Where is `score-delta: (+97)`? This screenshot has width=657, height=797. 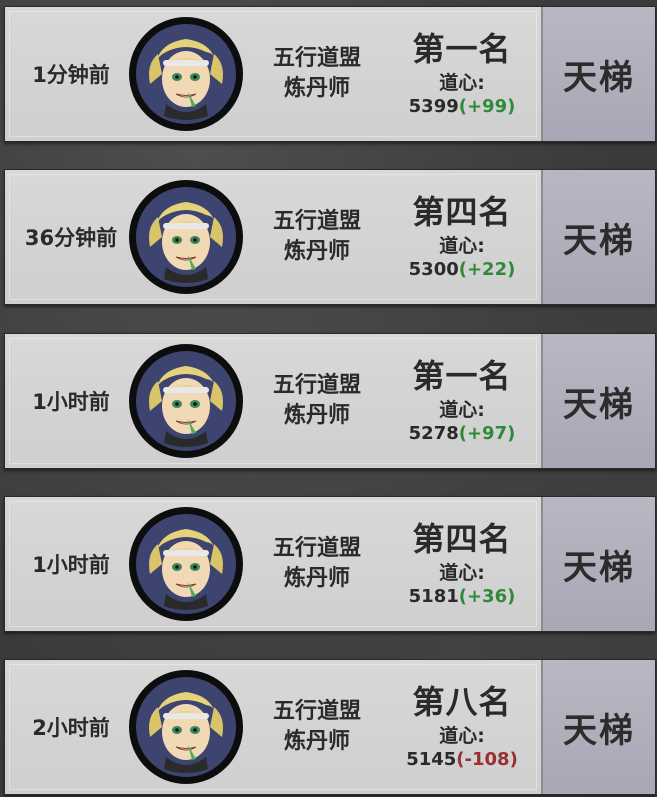 score-delta: (+97) is located at coordinates (487, 433).